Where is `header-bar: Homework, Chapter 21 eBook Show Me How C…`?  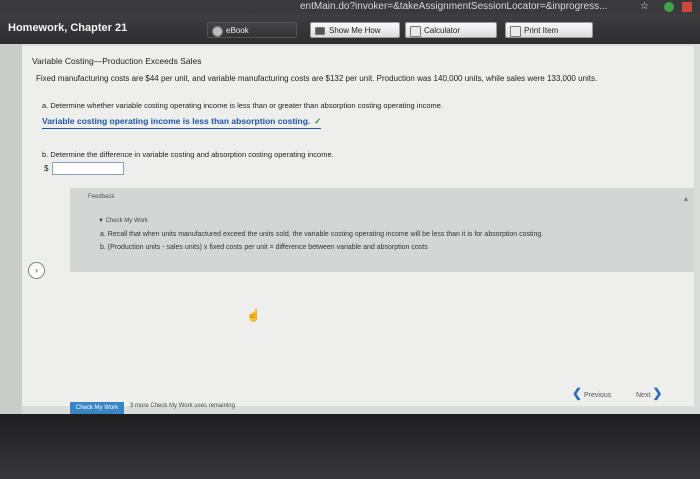 header-bar: Homework, Chapter 21 eBook Show Me How C… is located at coordinates (350, 29).